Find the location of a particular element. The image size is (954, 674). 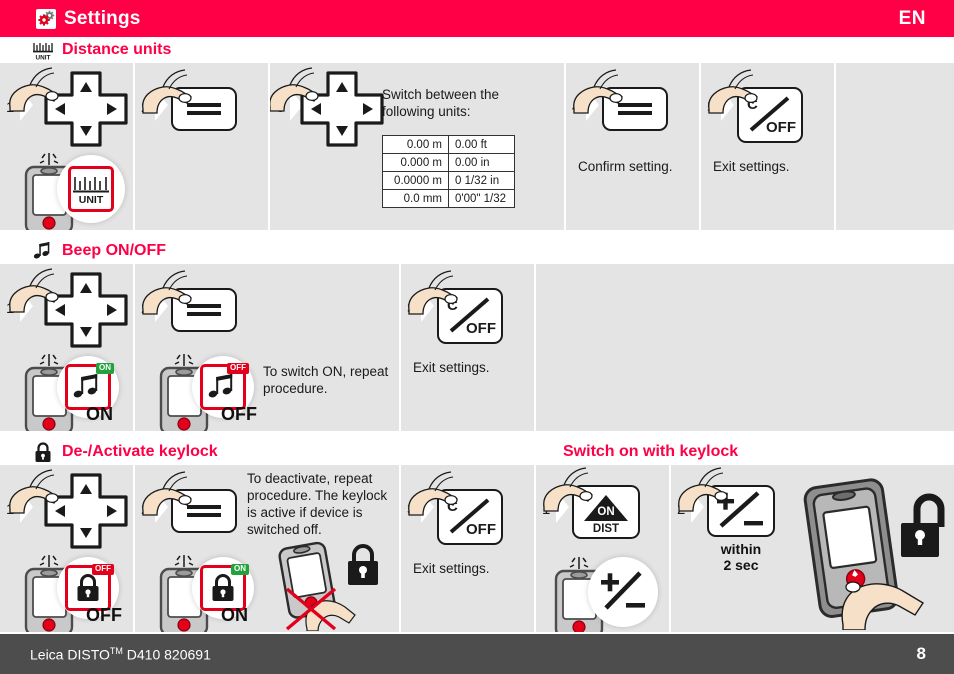

unit-badge-icon: UNIT is located at coordinates (91, 189).